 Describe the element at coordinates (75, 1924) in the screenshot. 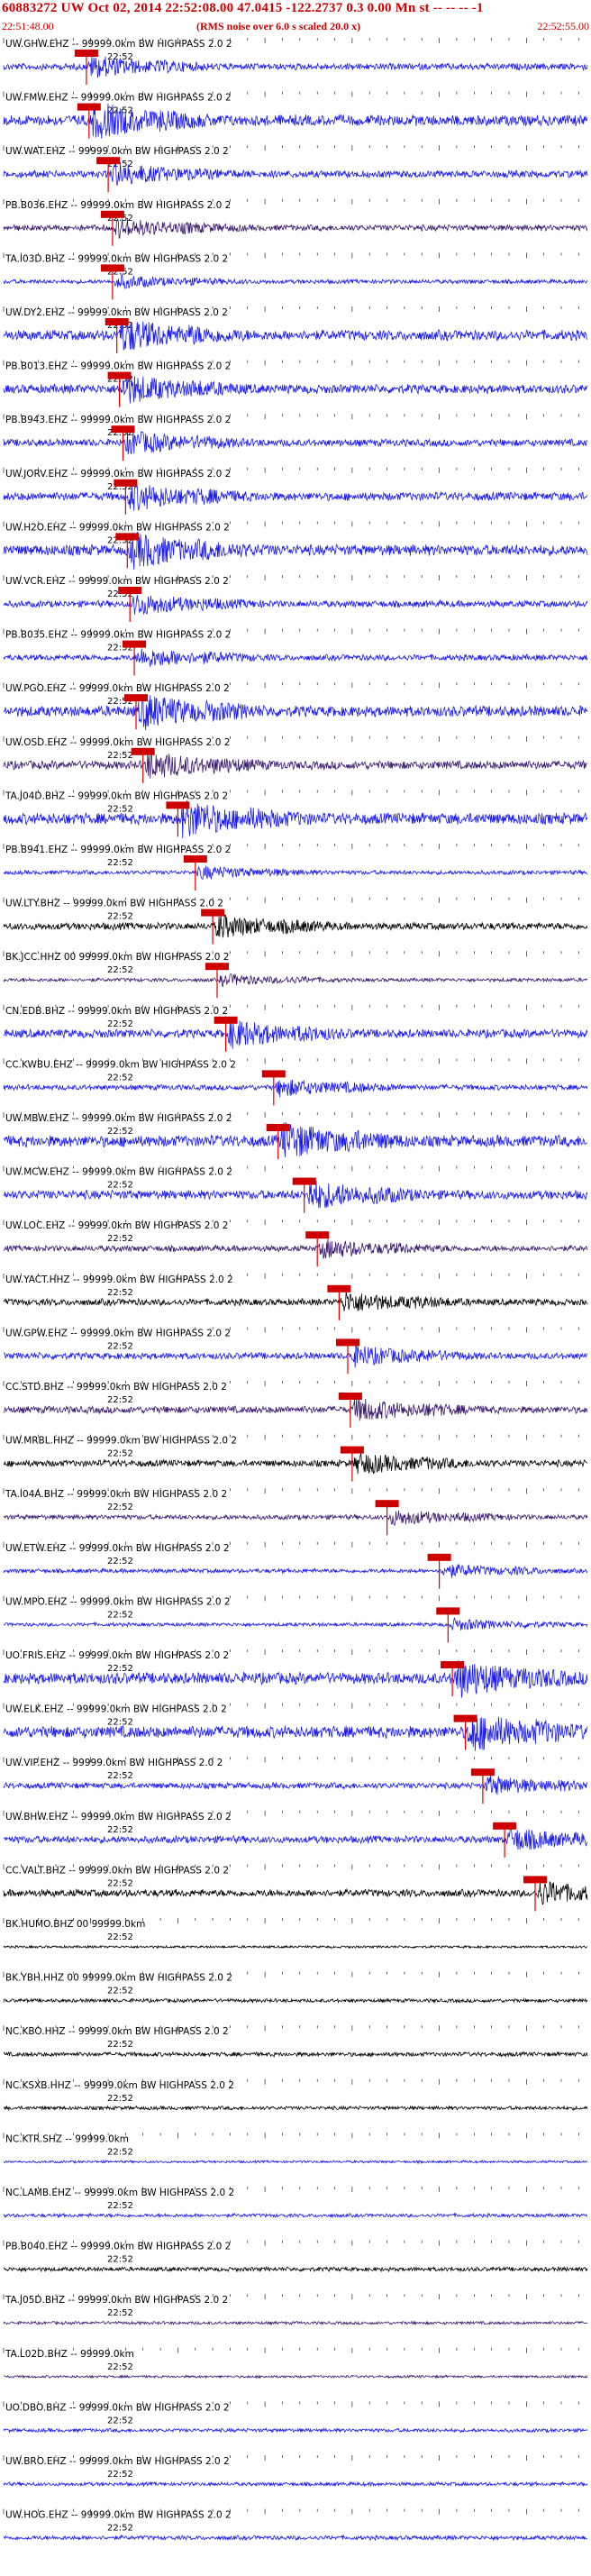

I see `trace-label: BK.HUMO.BHZ 00 99999.0km` at that location.